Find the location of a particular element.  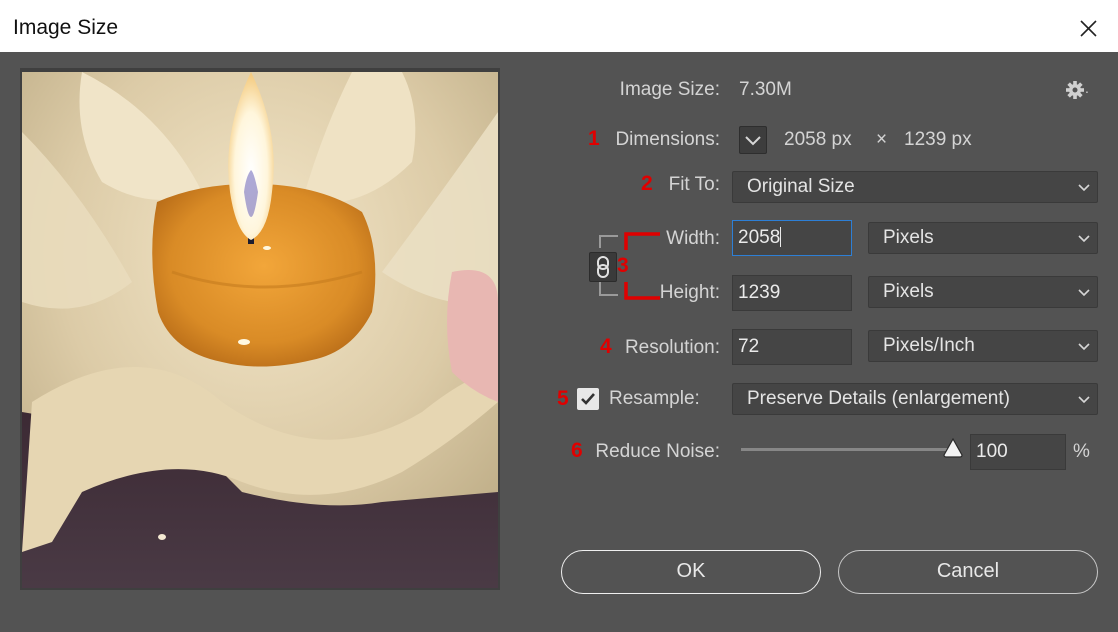

height-input: 1239 is located at coordinates (792, 293).